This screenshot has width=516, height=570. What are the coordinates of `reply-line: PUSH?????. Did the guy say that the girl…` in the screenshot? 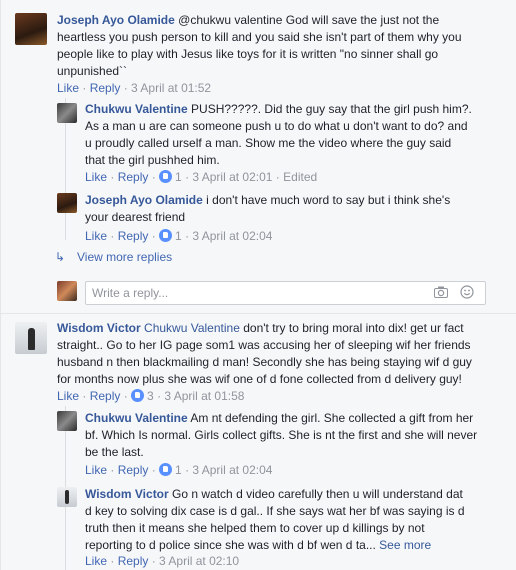 It's located at (331, 109).